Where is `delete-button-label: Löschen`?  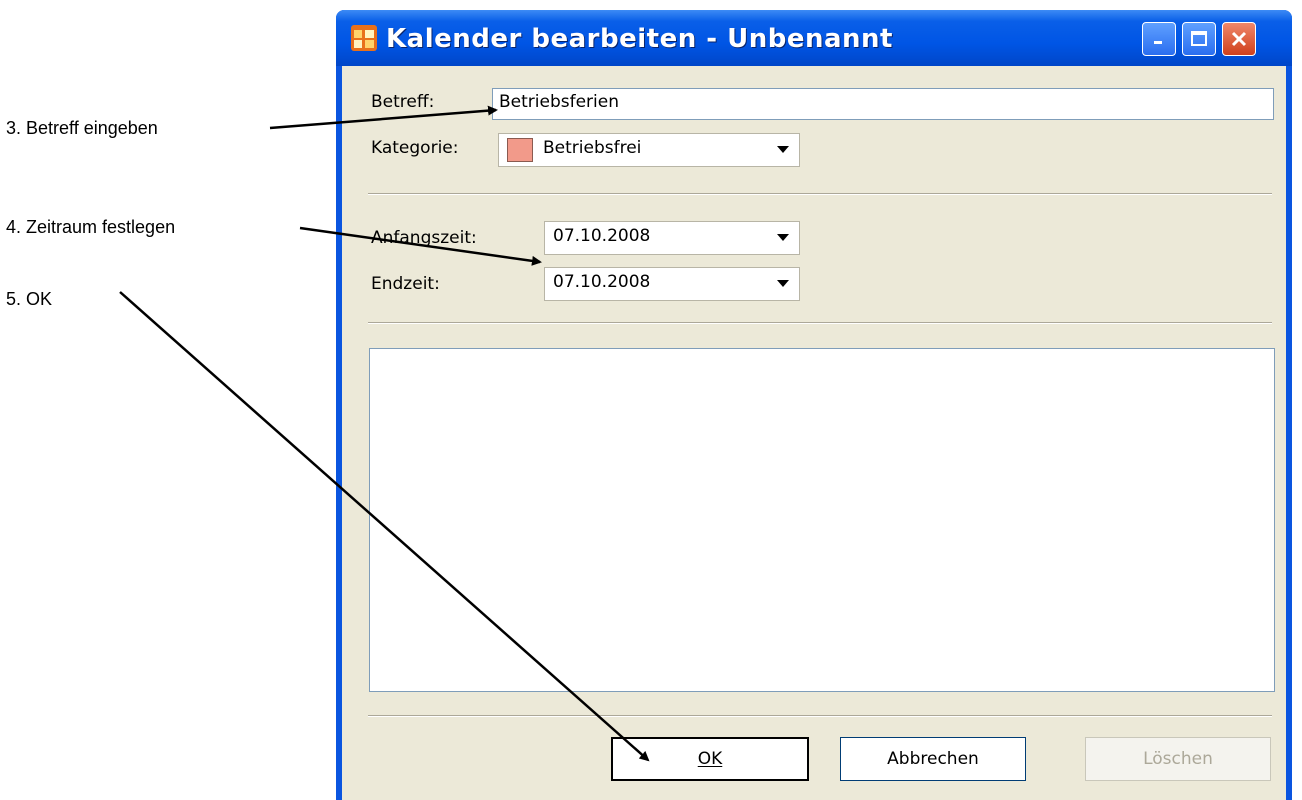 delete-button-label: Löschen is located at coordinates (1178, 759).